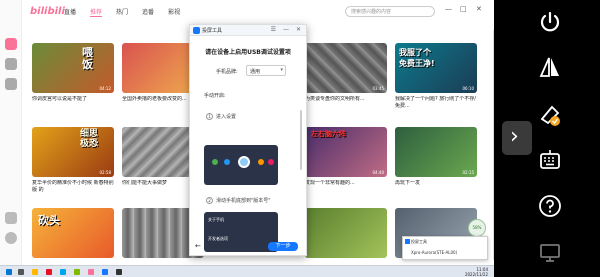  What do you see at coordinates (463, 9) in the screenshot?
I see `maximize-icon: □` at bounding box center [463, 9].